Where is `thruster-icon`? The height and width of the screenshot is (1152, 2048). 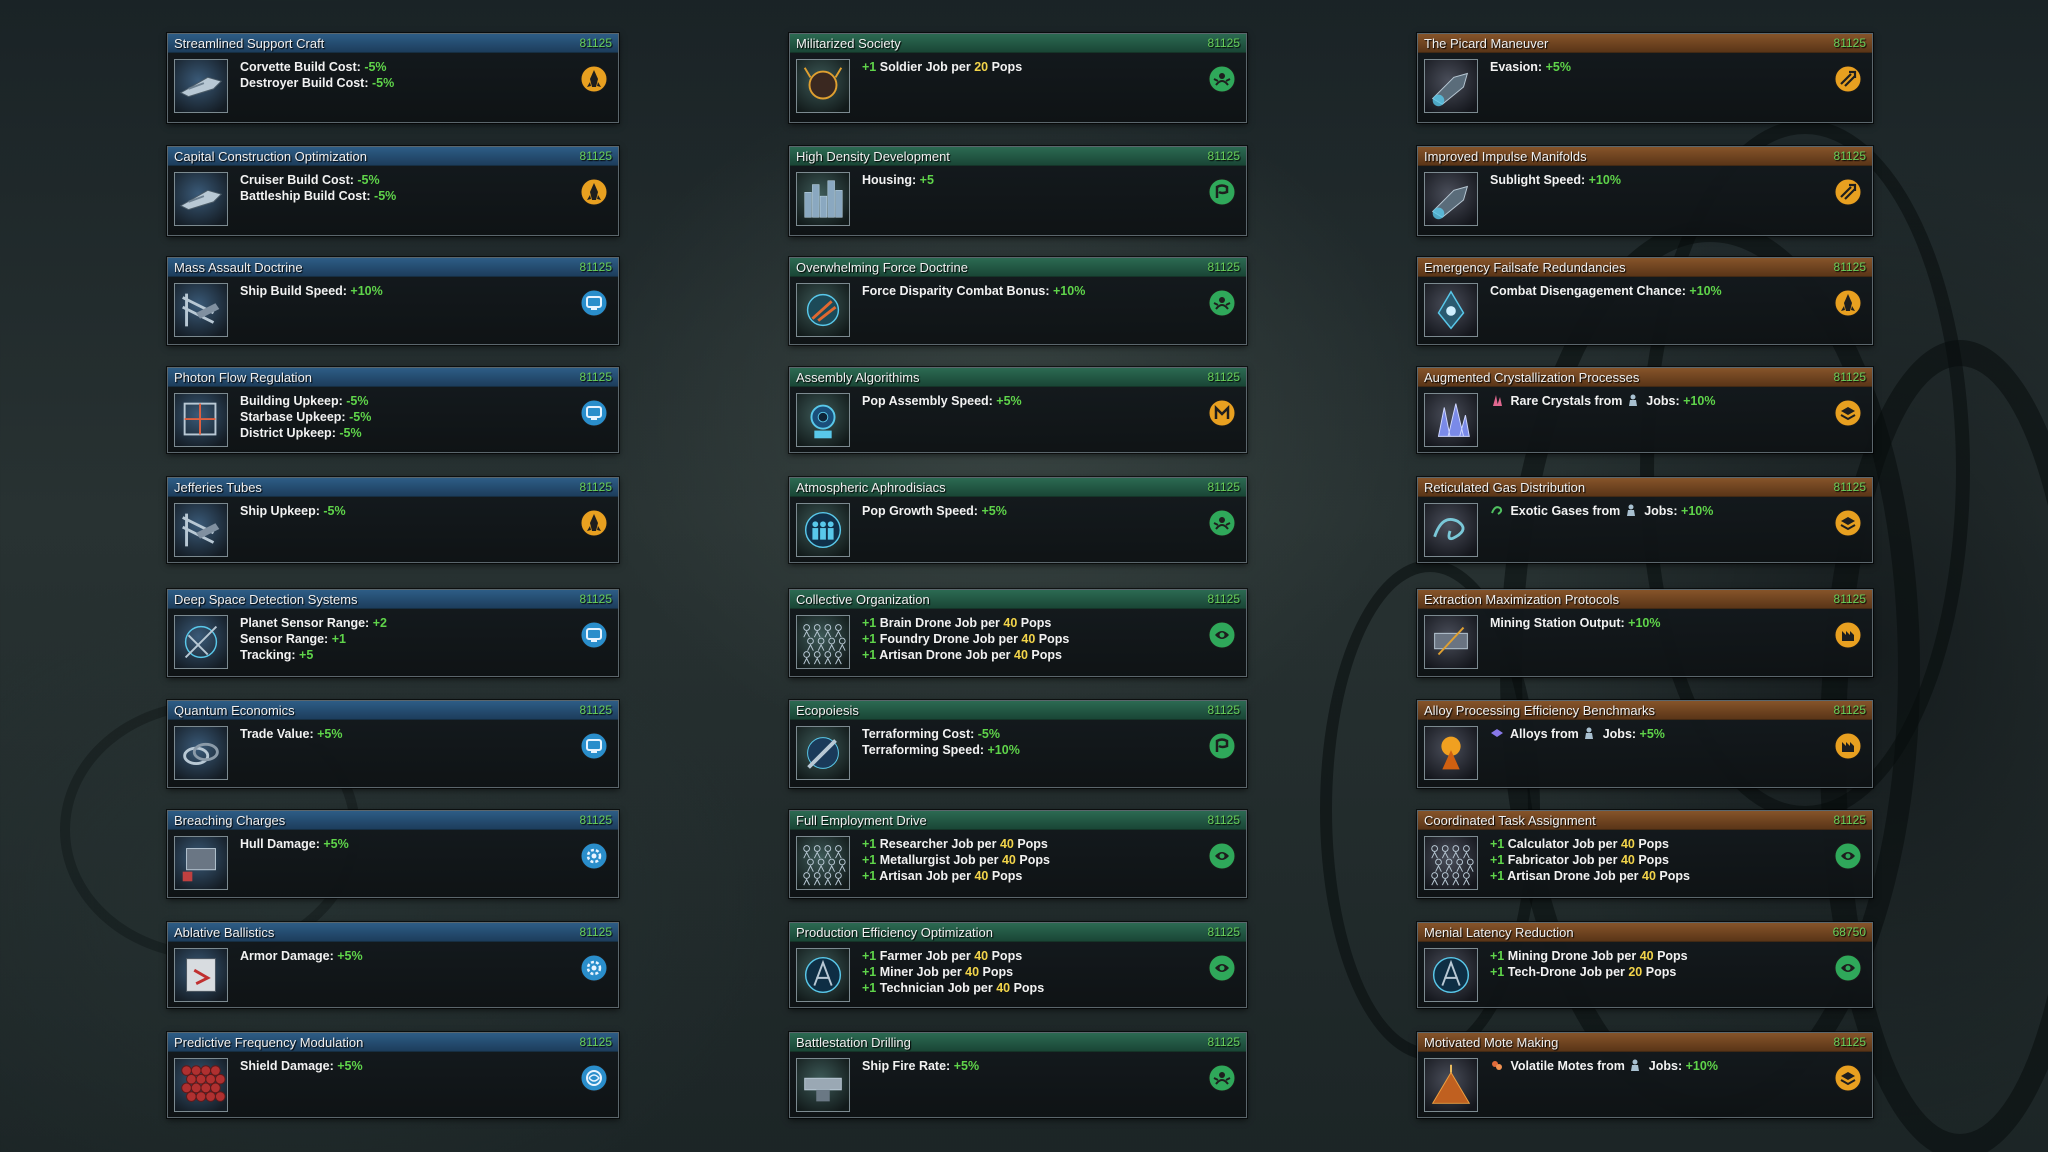
thruster-icon is located at coordinates (1451, 199).